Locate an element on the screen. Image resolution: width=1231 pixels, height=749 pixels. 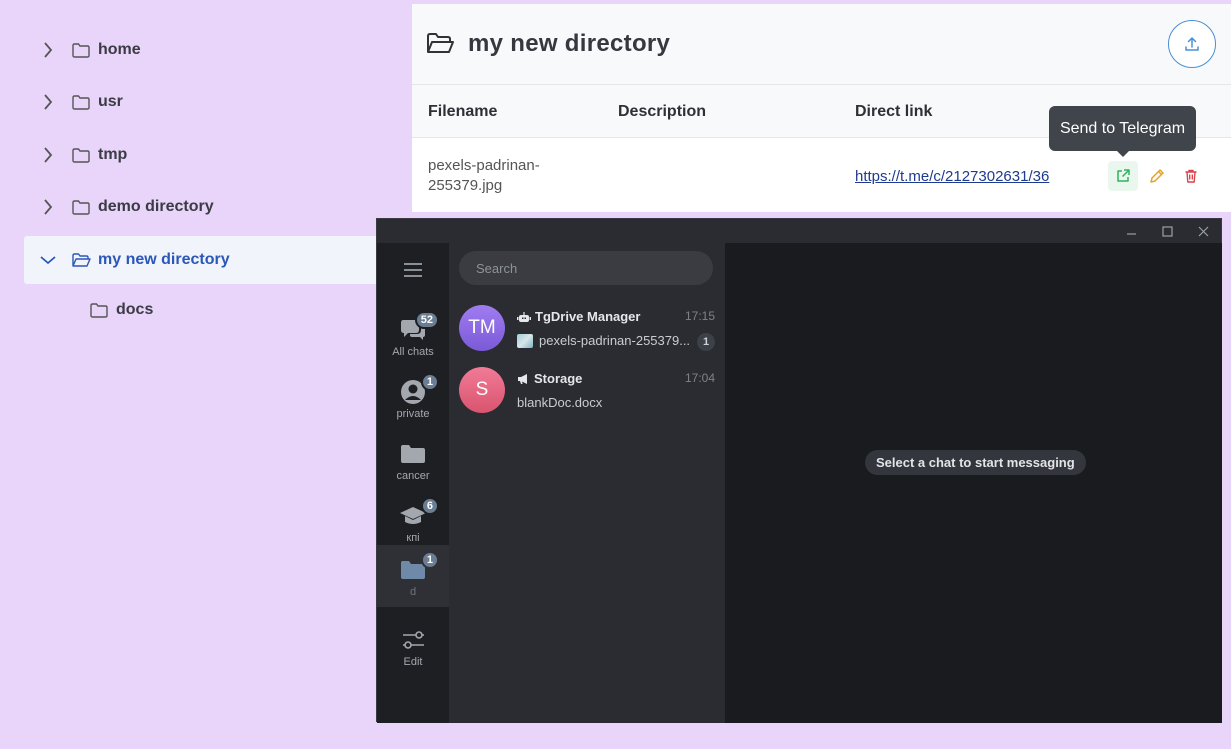
tree-item-label: home is located at coordinates (119, 49).